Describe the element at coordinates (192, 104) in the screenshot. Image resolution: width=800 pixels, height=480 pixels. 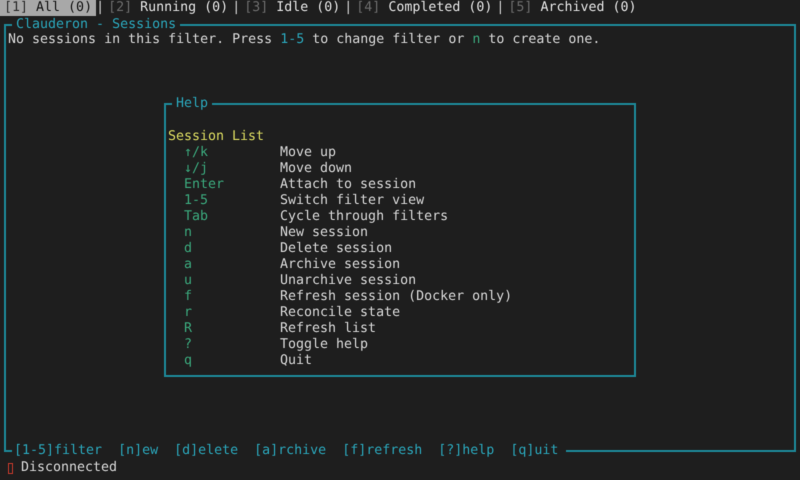
I see `dialog-title: Help` at that location.